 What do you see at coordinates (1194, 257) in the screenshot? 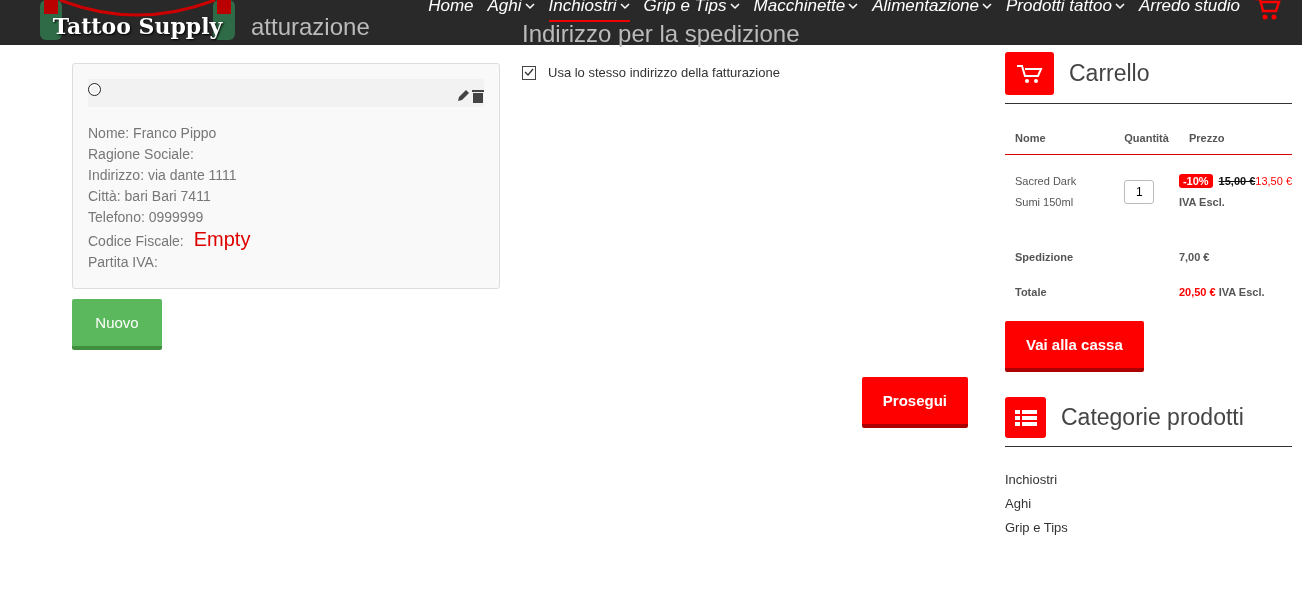
I see `shipping-cost: 7,00 €` at bounding box center [1194, 257].